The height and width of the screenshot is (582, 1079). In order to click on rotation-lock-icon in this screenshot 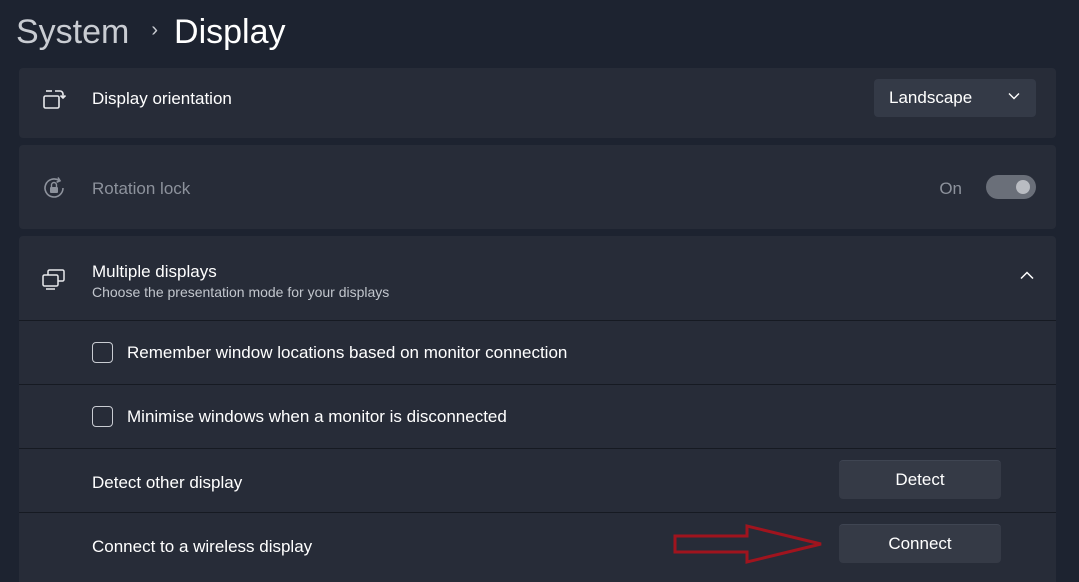, I will do `click(54, 187)`.